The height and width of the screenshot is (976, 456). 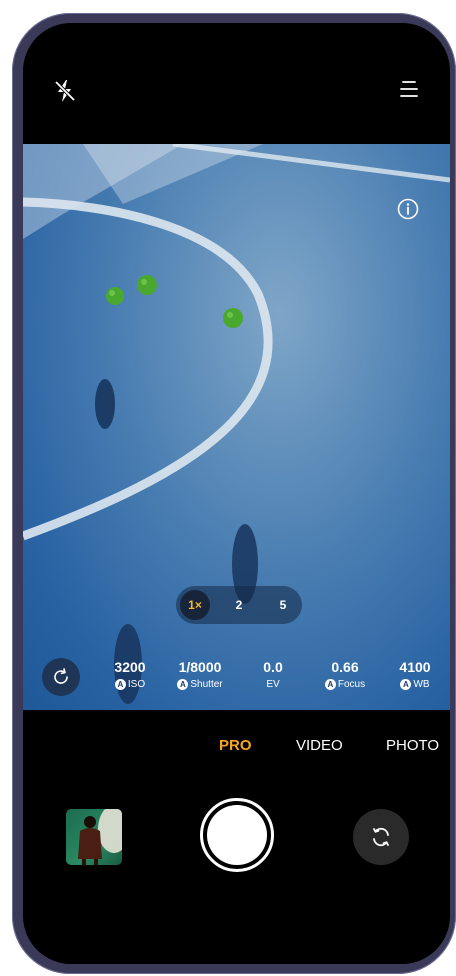 What do you see at coordinates (136, 684) in the screenshot?
I see `iso-label: ISO` at bounding box center [136, 684].